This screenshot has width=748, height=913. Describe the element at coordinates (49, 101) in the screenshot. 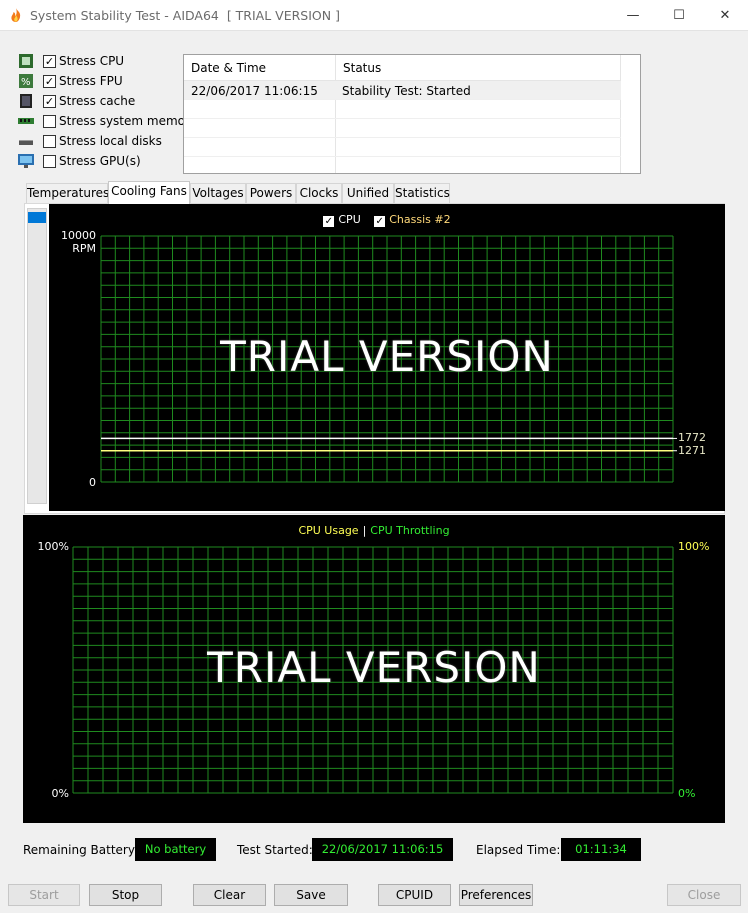

I see `stress-cache-checkbox: ✓` at that location.